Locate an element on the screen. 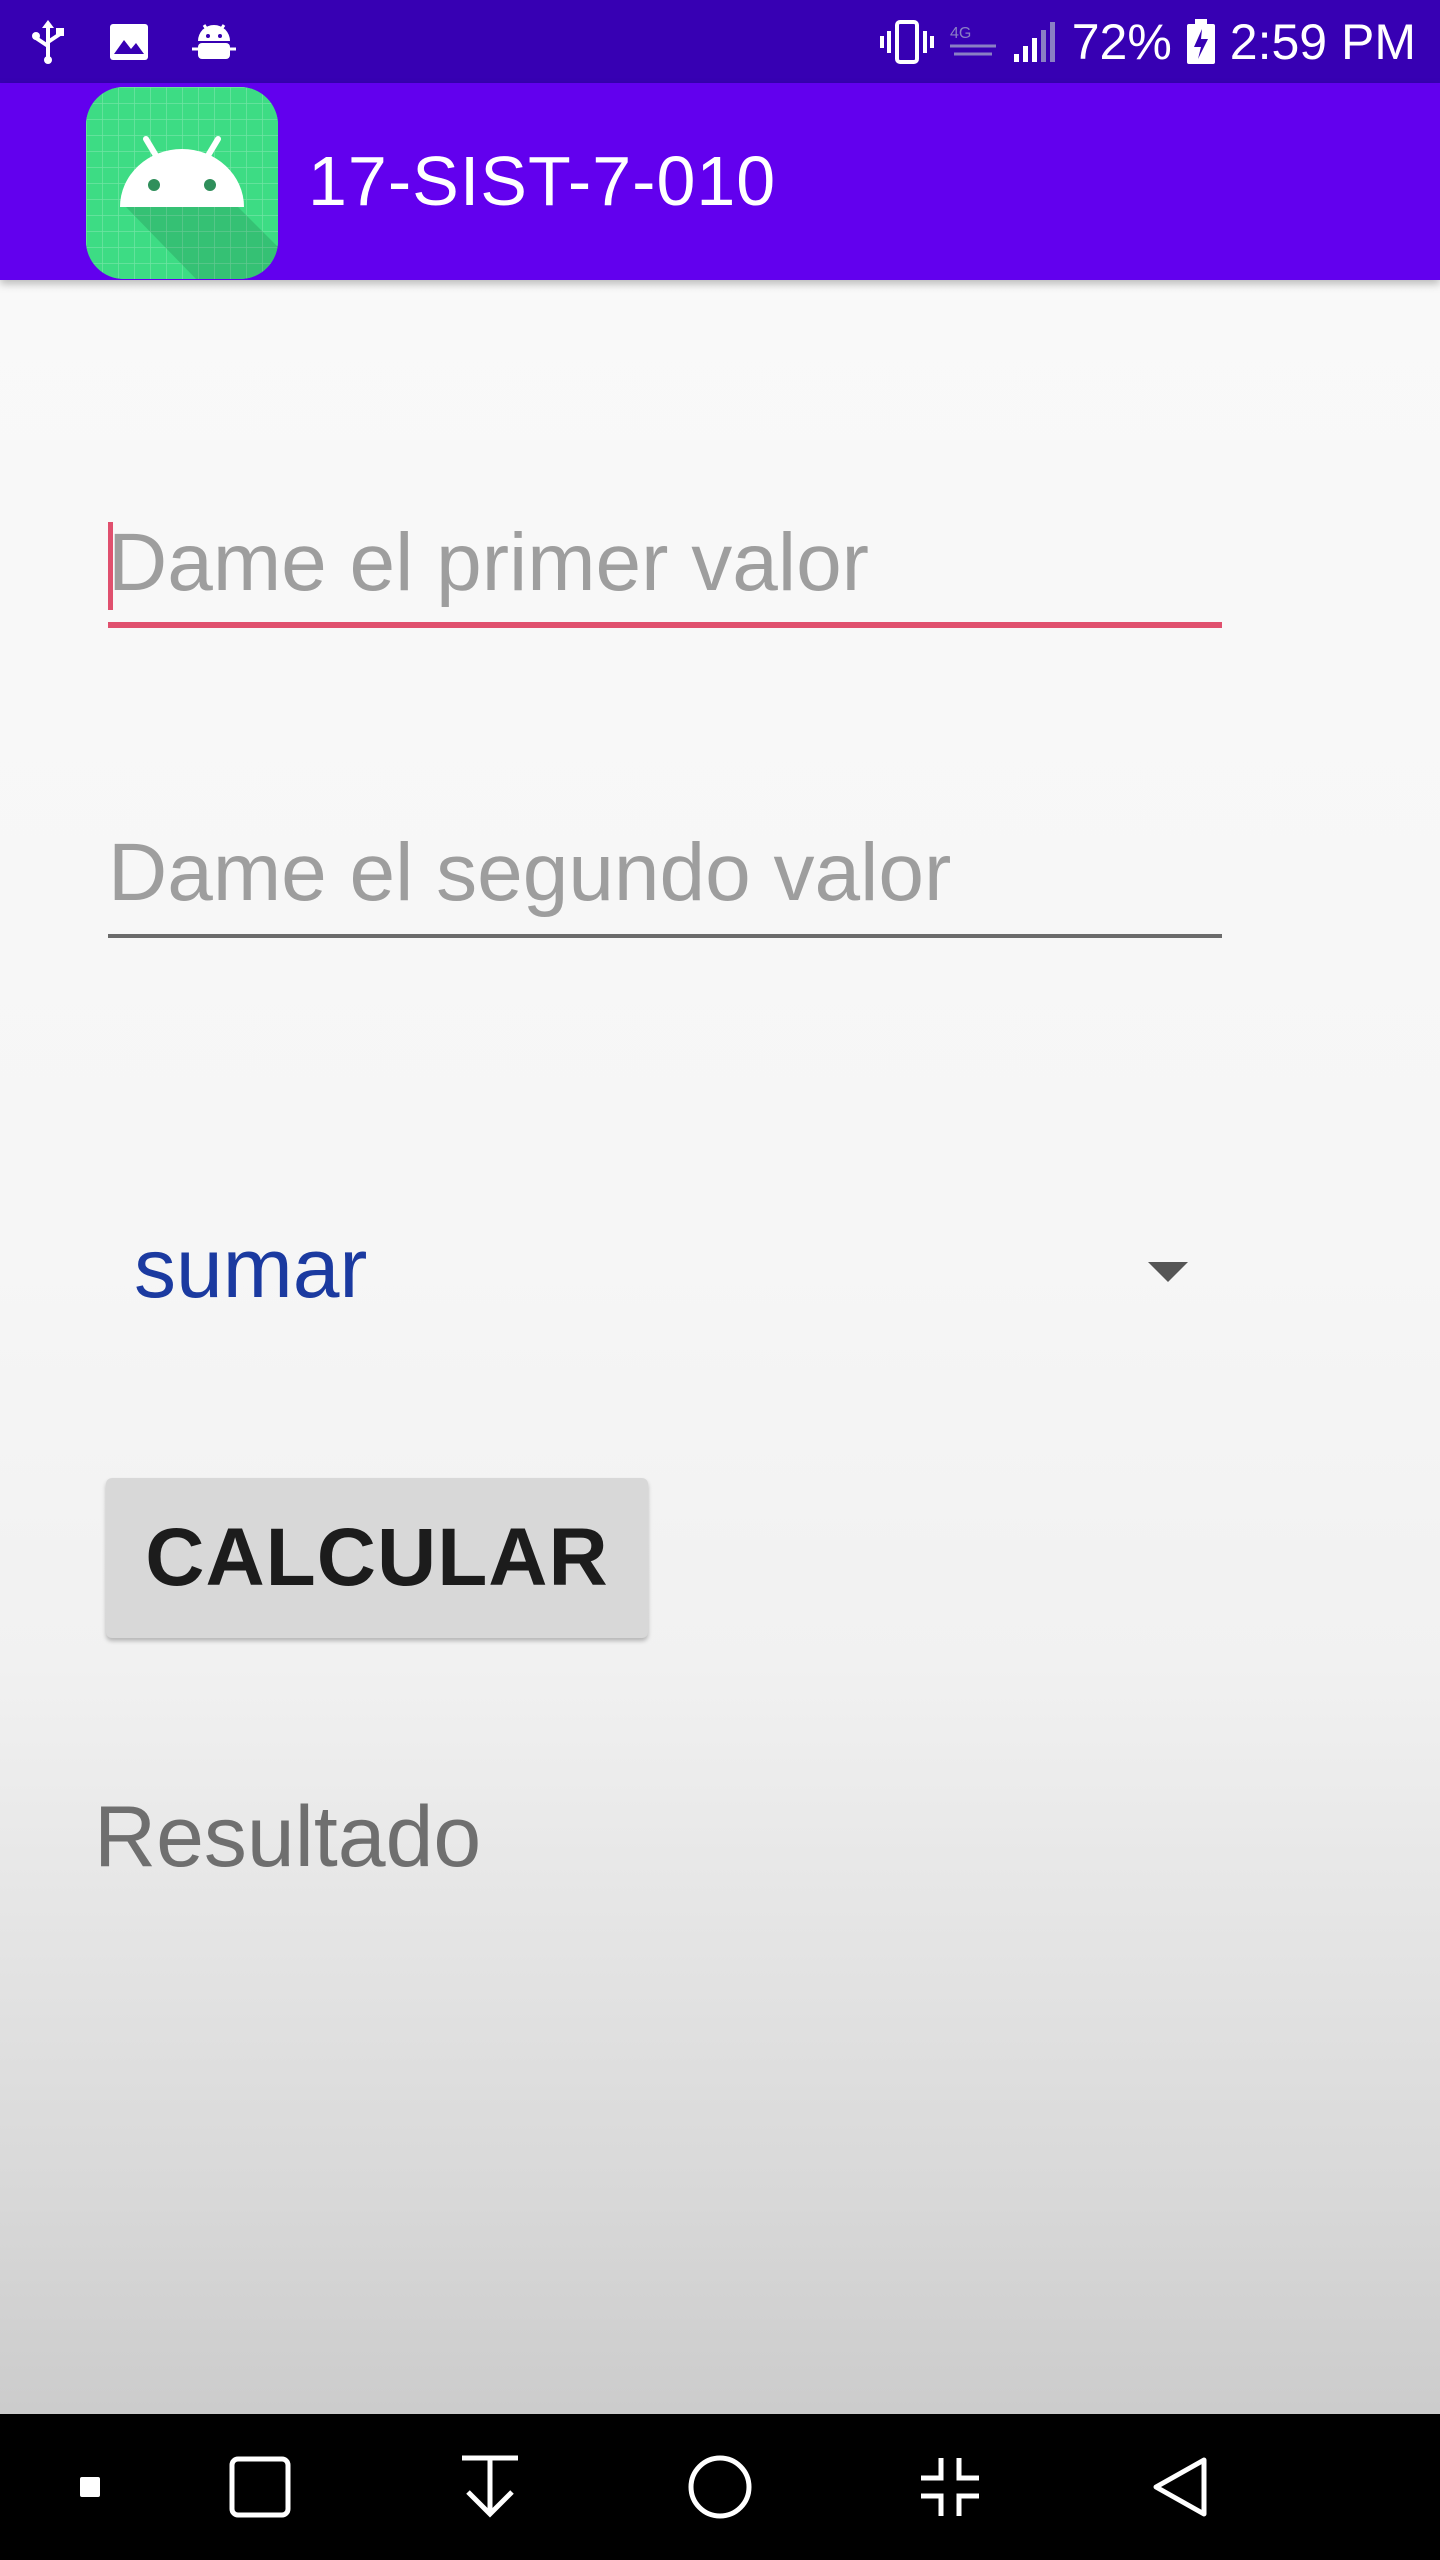 The image size is (1440, 2560). collapse-icon is located at coordinates (950, 2487).